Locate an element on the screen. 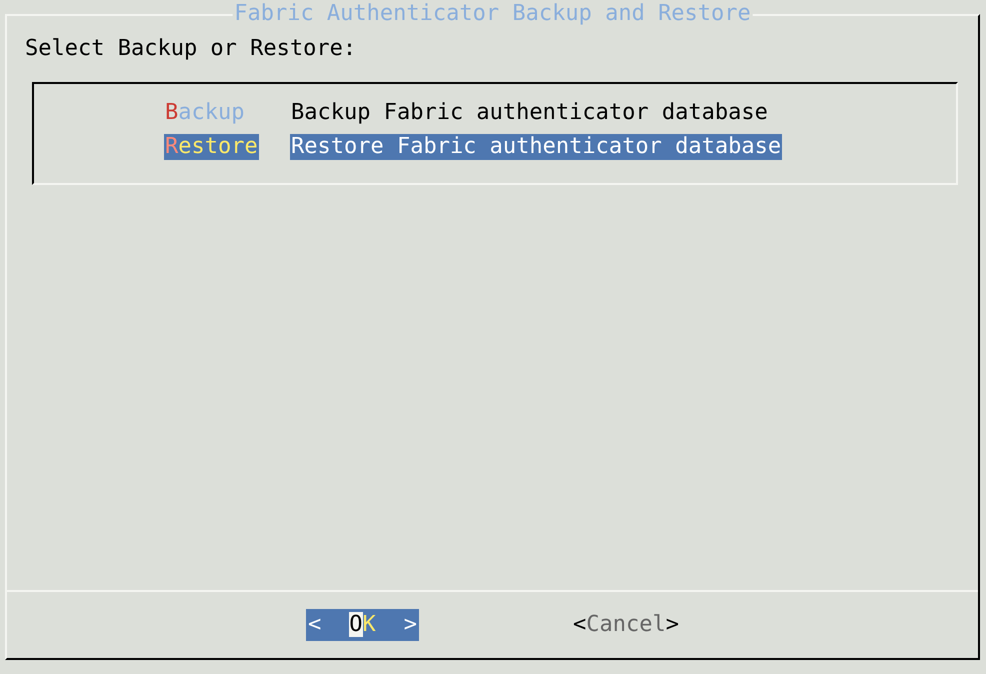 This screenshot has height=674, width=986. menu-item-description: Restore Fabric authenticator database is located at coordinates (536, 147).